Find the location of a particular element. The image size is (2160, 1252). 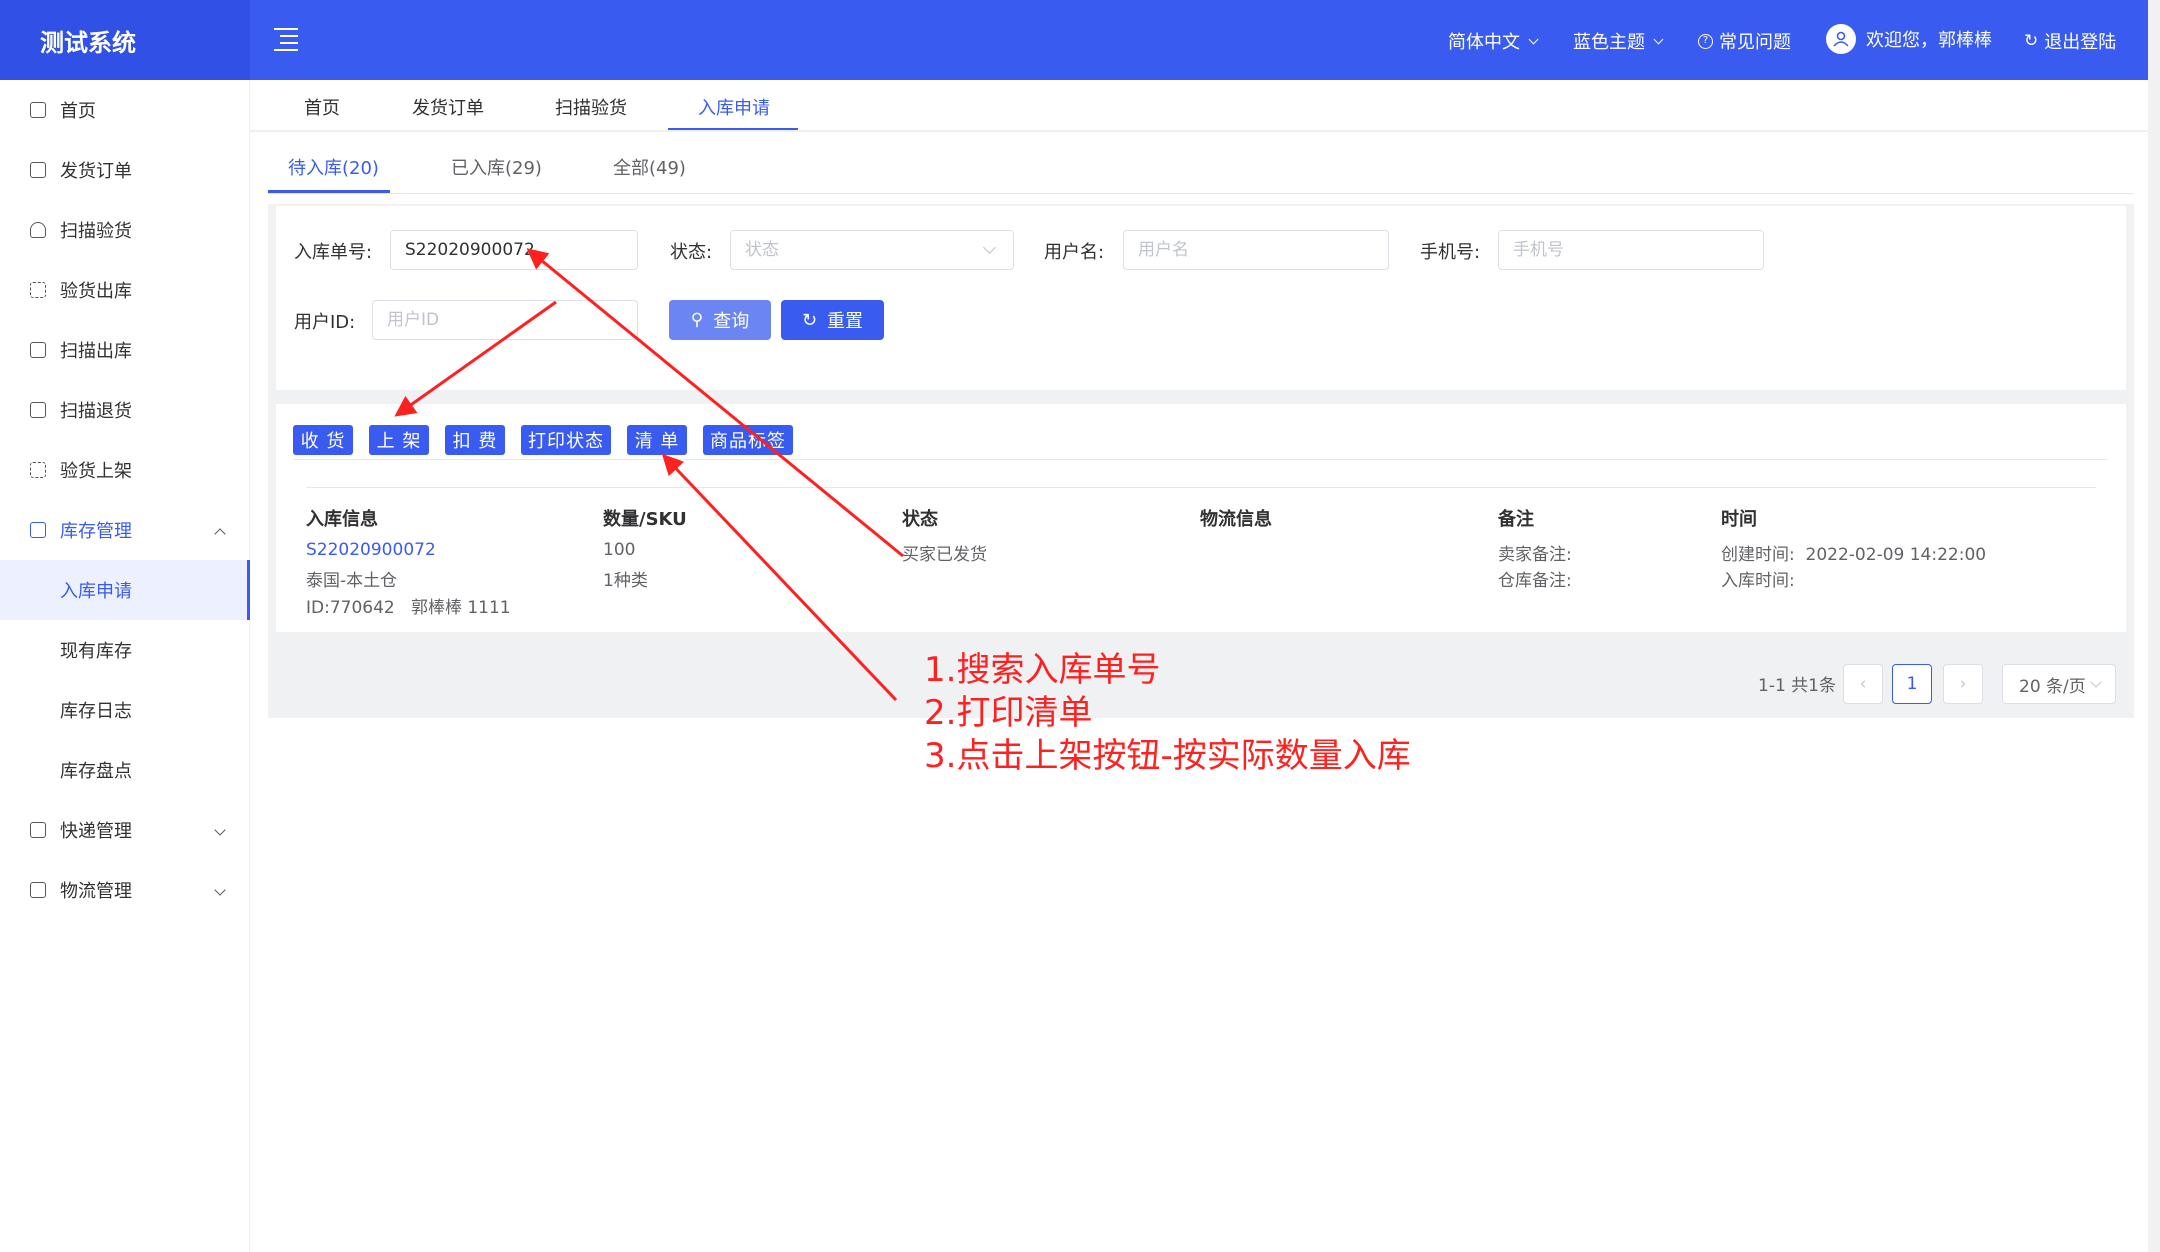

user-id-input is located at coordinates (505, 320).